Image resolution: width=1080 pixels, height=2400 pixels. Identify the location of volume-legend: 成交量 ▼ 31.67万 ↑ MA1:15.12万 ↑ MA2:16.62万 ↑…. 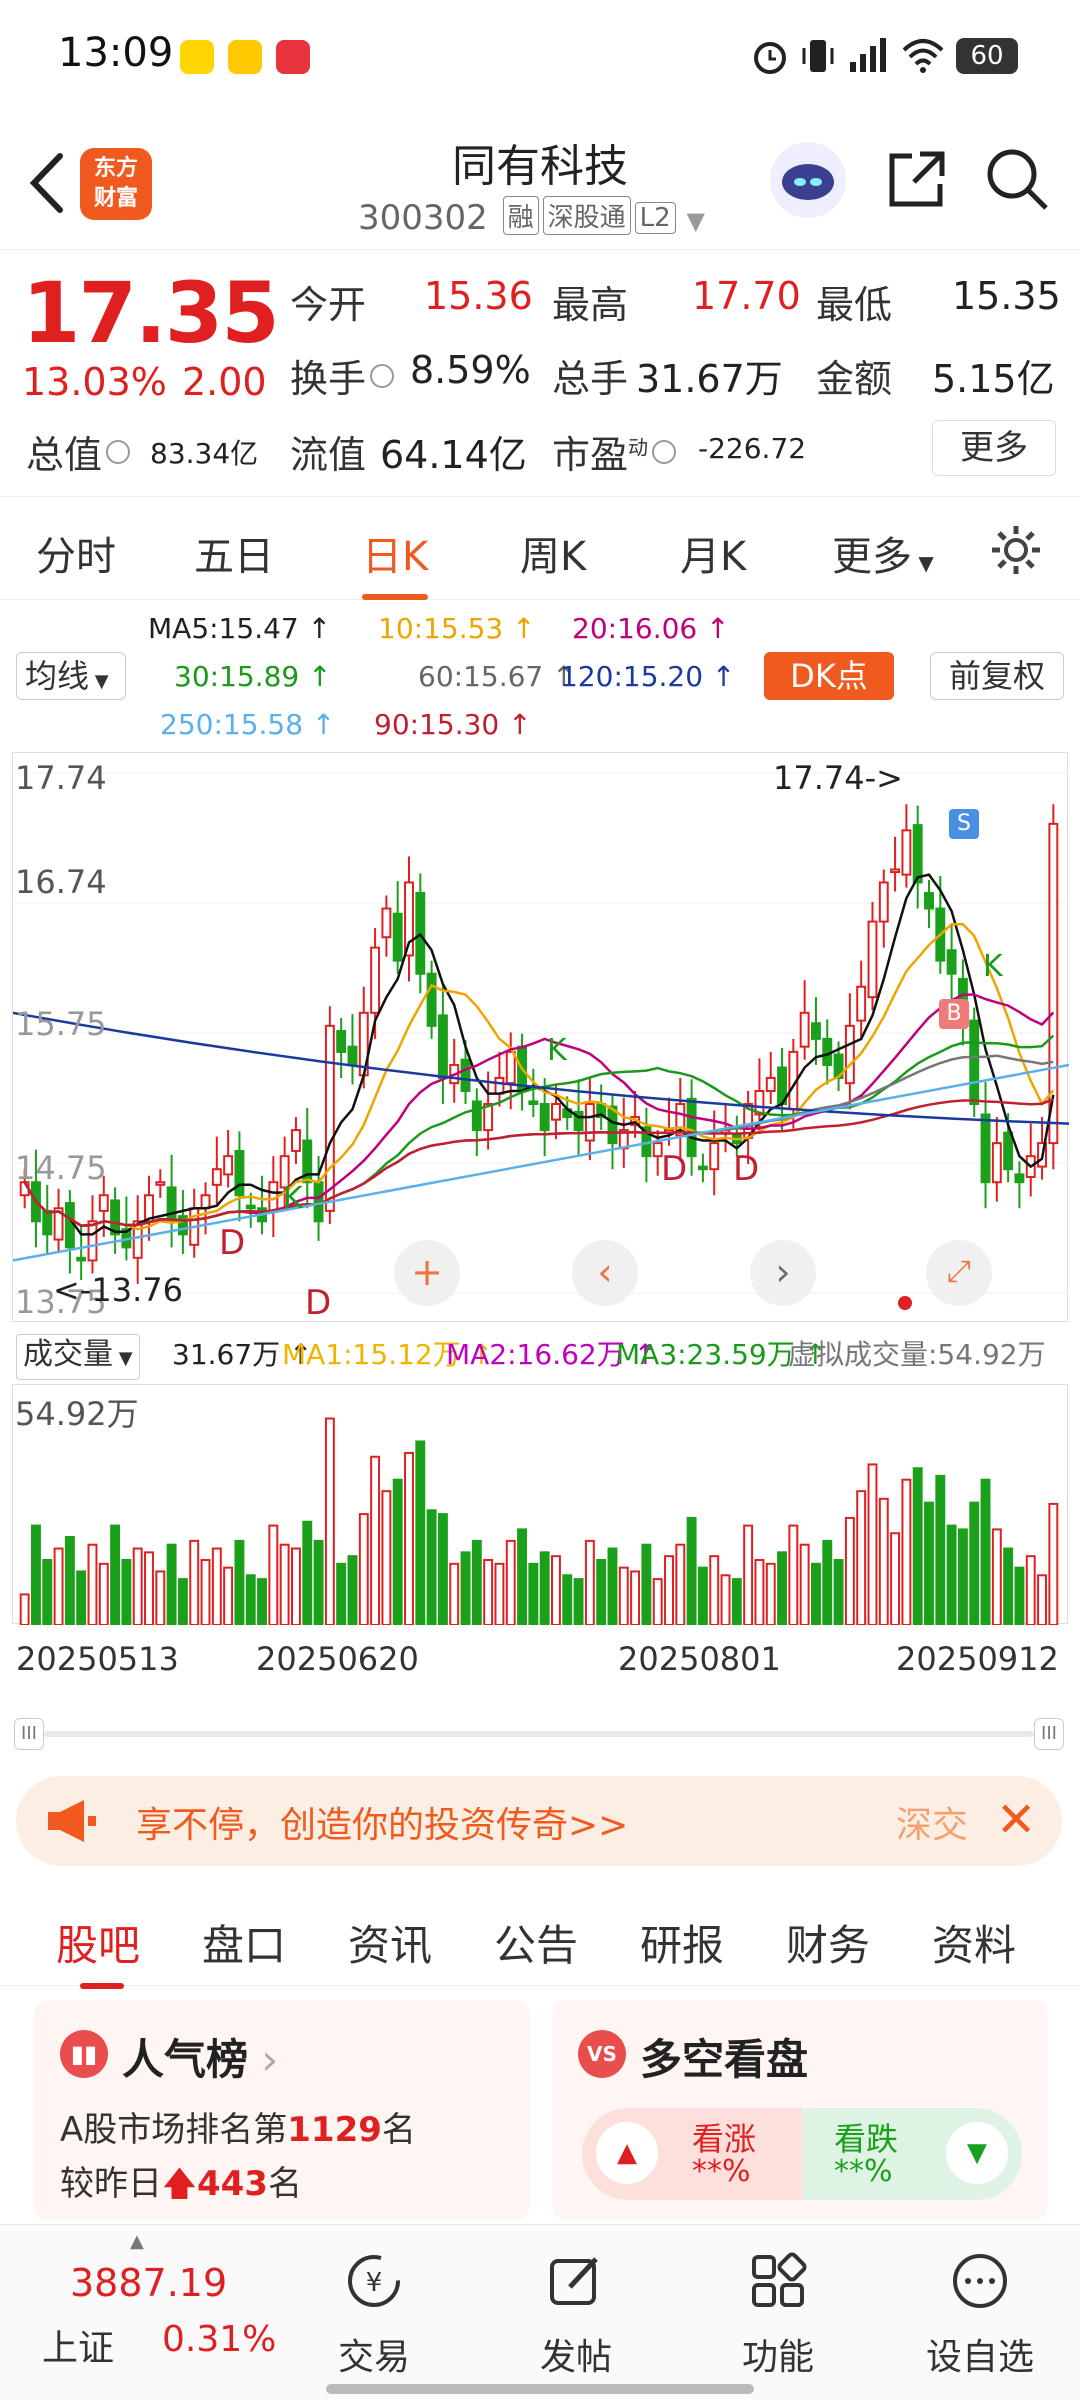
(540, 1355).